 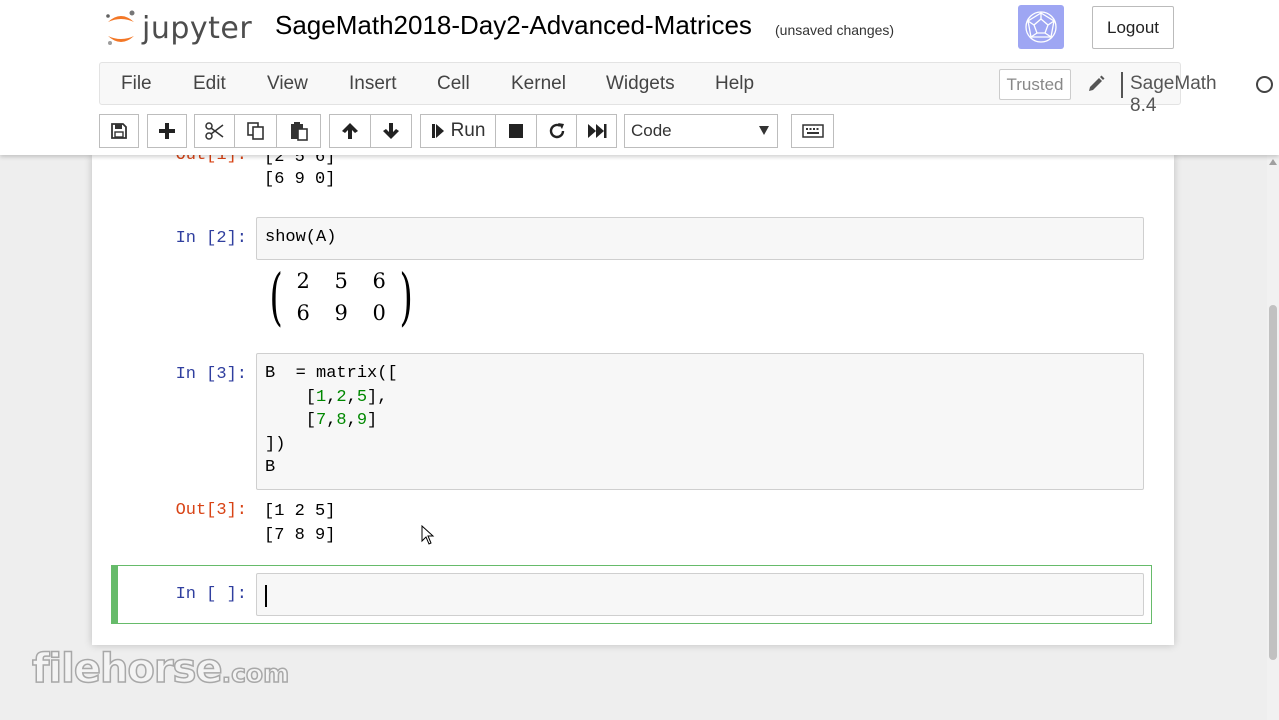 What do you see at coordinates (275, 444) in the screenshot?
I see `code-line: ])` at bounding box center [275, 444].